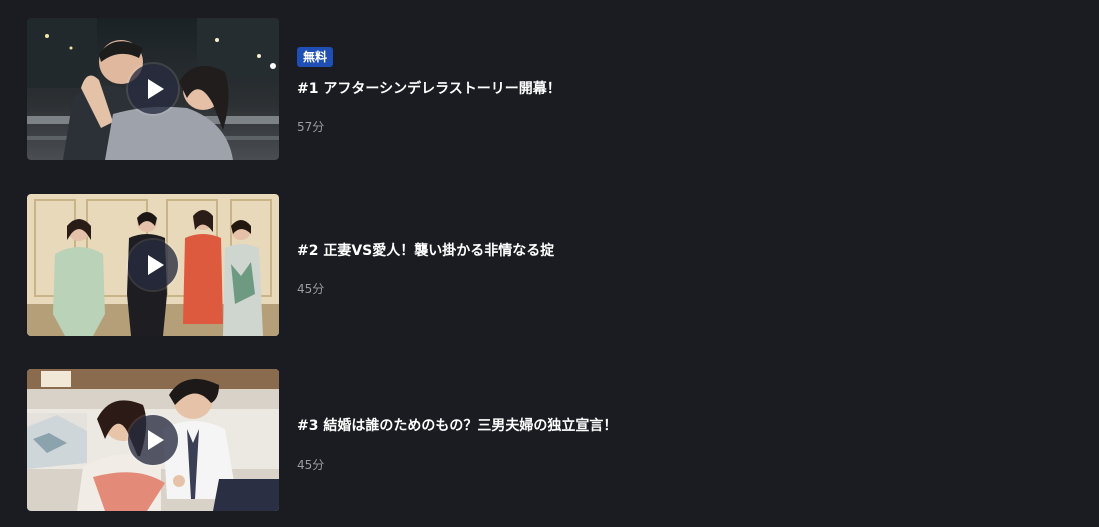  What do you see at coordinates (429, 89) in the screenshot?
I see `episode-title: #1 アフターシンデレラストーリー開幕！` at bounding box center [429, 89].